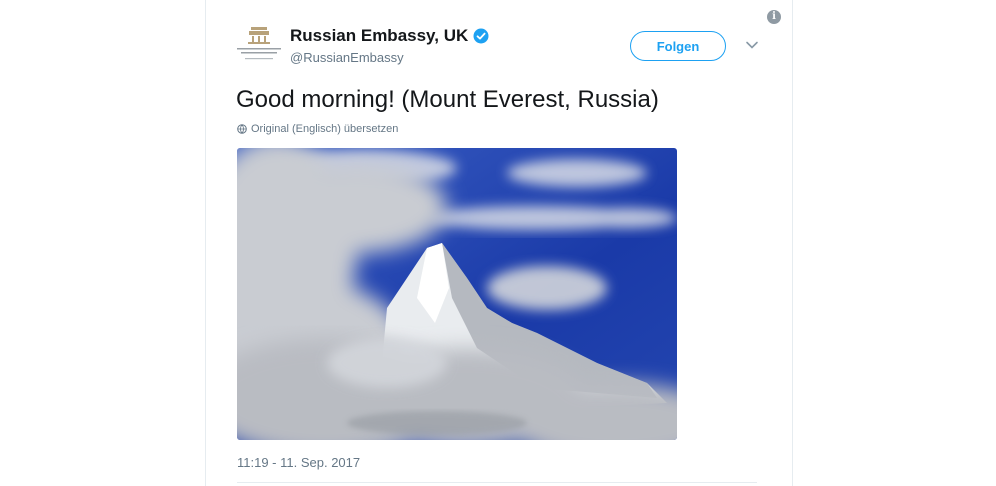 This screenshot has height=486, width=996. What do you see at coordinates (347, 57) in the screenshot?
I see `author-handle: @RussianEmbassy` at bounding box center [347, 57].